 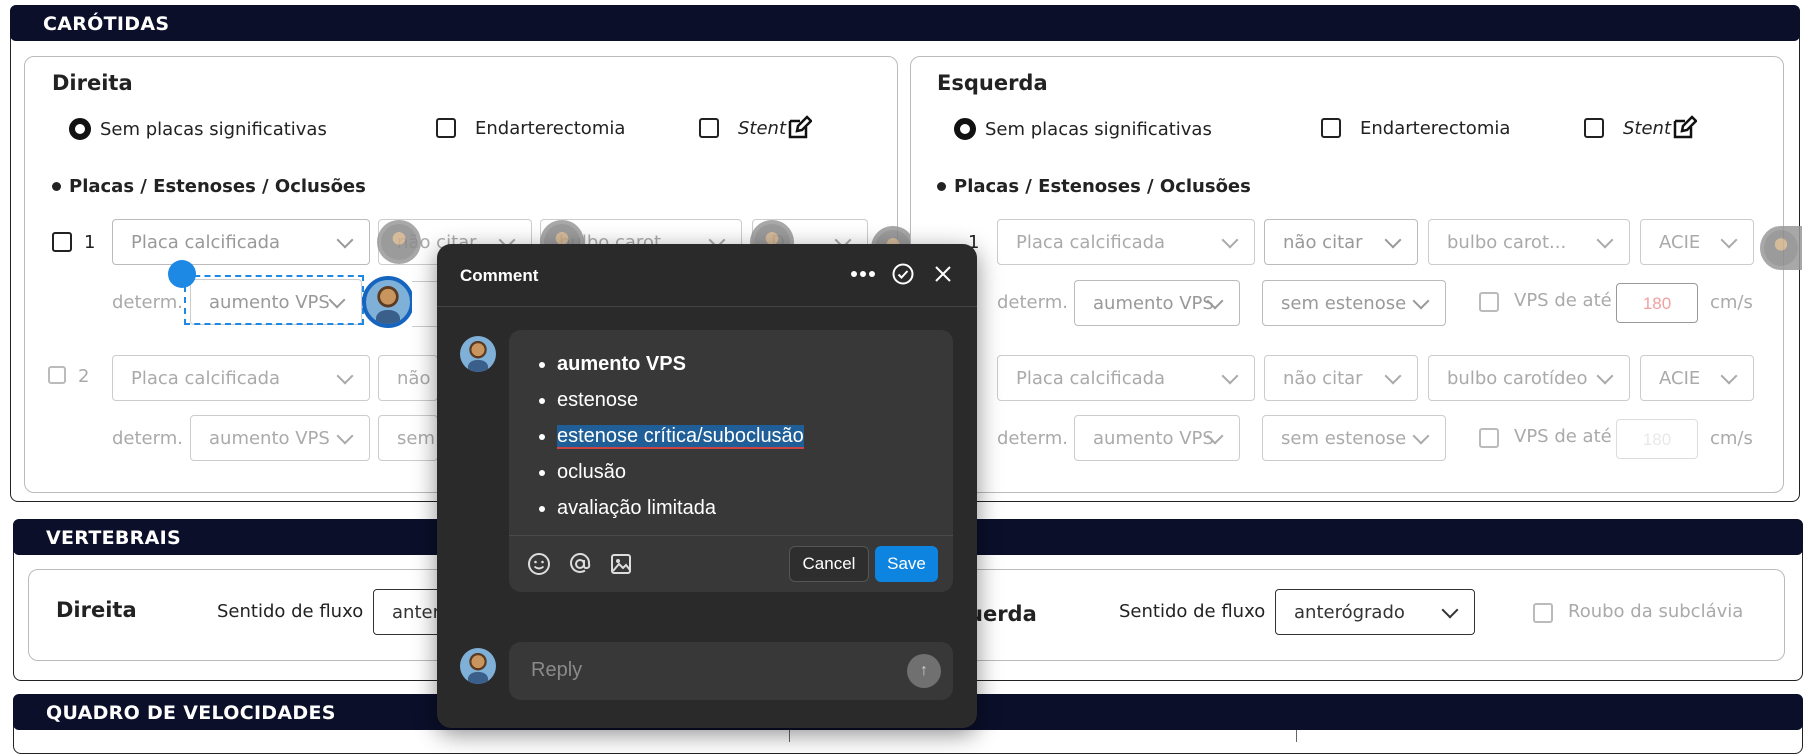 What do you see at coordinates (1517, 378) in the screenshot?
I see `select-value: bulbo carotídeo` at bounding box center [1517, 378].